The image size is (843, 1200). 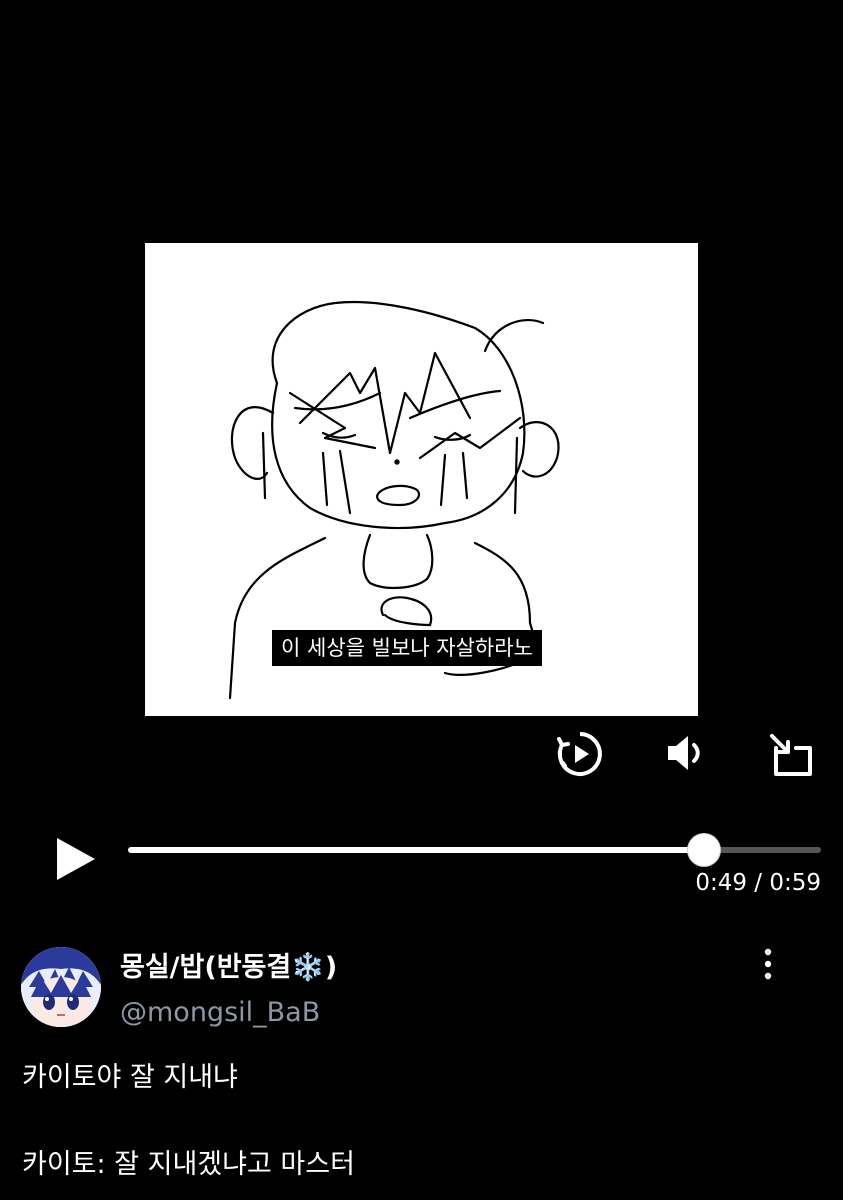 I want to click on tweet-text-line: 카이토: 잘 지내겠냐고 마스터, so click(x=188, y=1164).